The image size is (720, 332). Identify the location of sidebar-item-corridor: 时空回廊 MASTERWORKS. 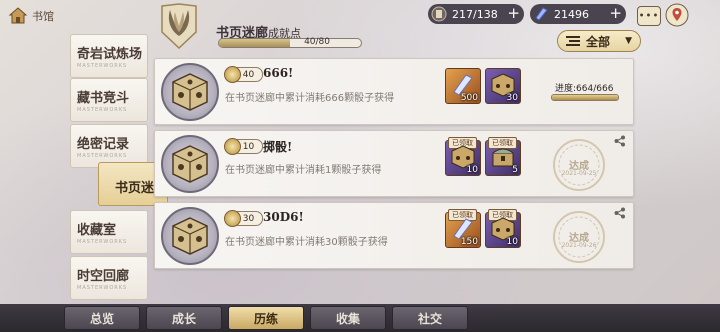
(109, 278).